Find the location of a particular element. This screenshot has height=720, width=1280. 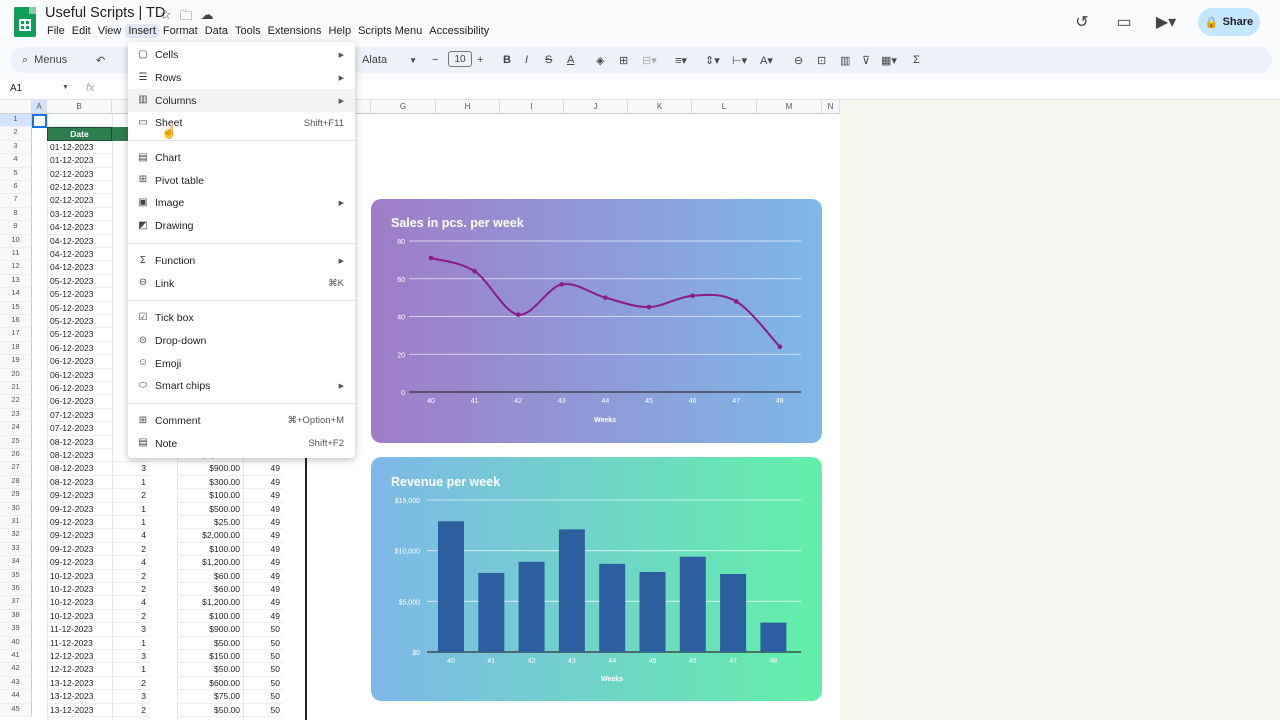

row-header: 16 is located at coordinates (16, 322).